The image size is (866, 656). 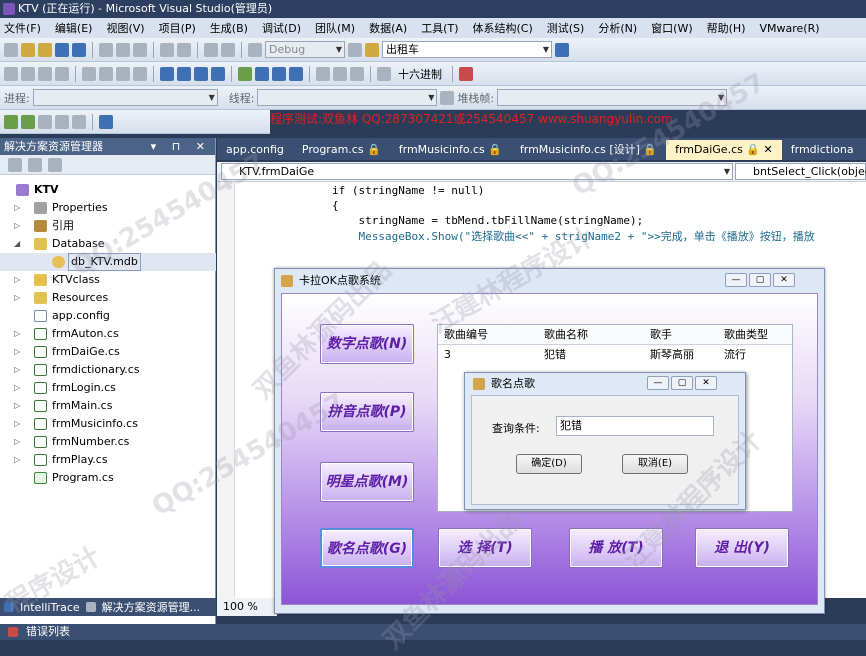 I want to click on menu-test: 测试(S), so click(x=566, y=28).